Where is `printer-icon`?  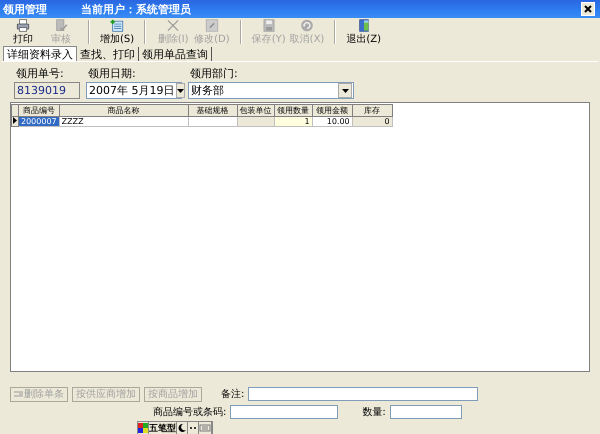
printer-icon is located at coordinates (23, 25).